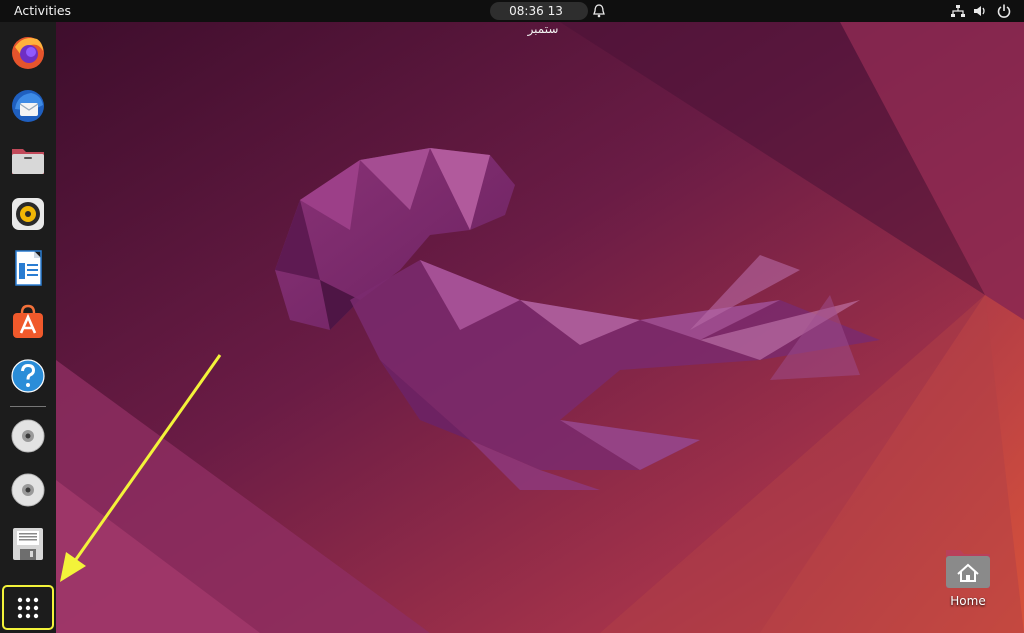 Image resolution: width=1024 pixels, height=633 pixels. I want to click on network-icon, so click(958, 11).